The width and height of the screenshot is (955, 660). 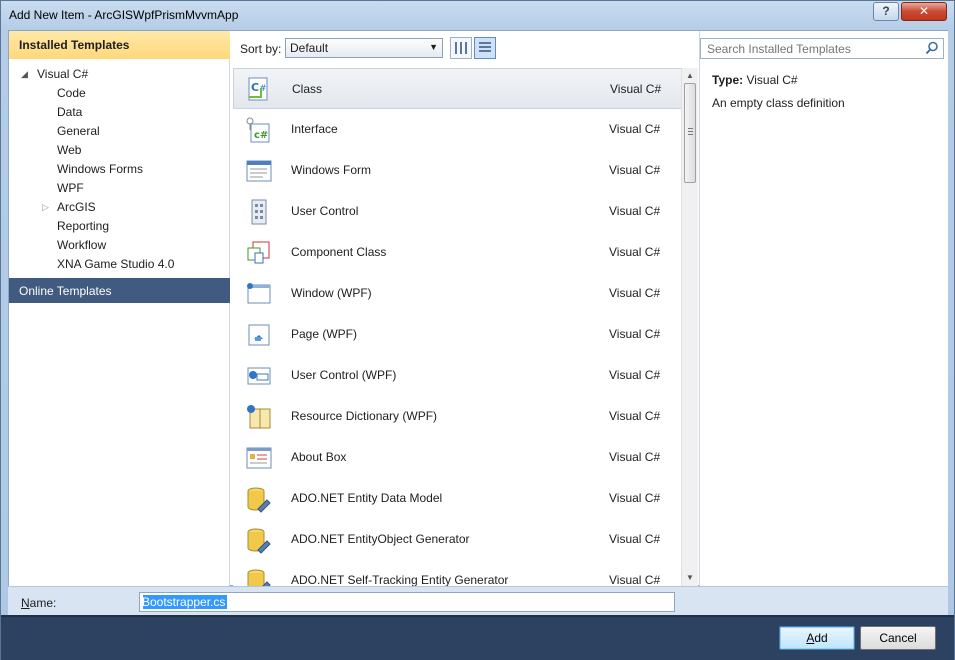 What do you see at coordinates (100, 169) in the screenshot?
I see `tree-item-label: Windows Forms` at bounding box center [100, 169].